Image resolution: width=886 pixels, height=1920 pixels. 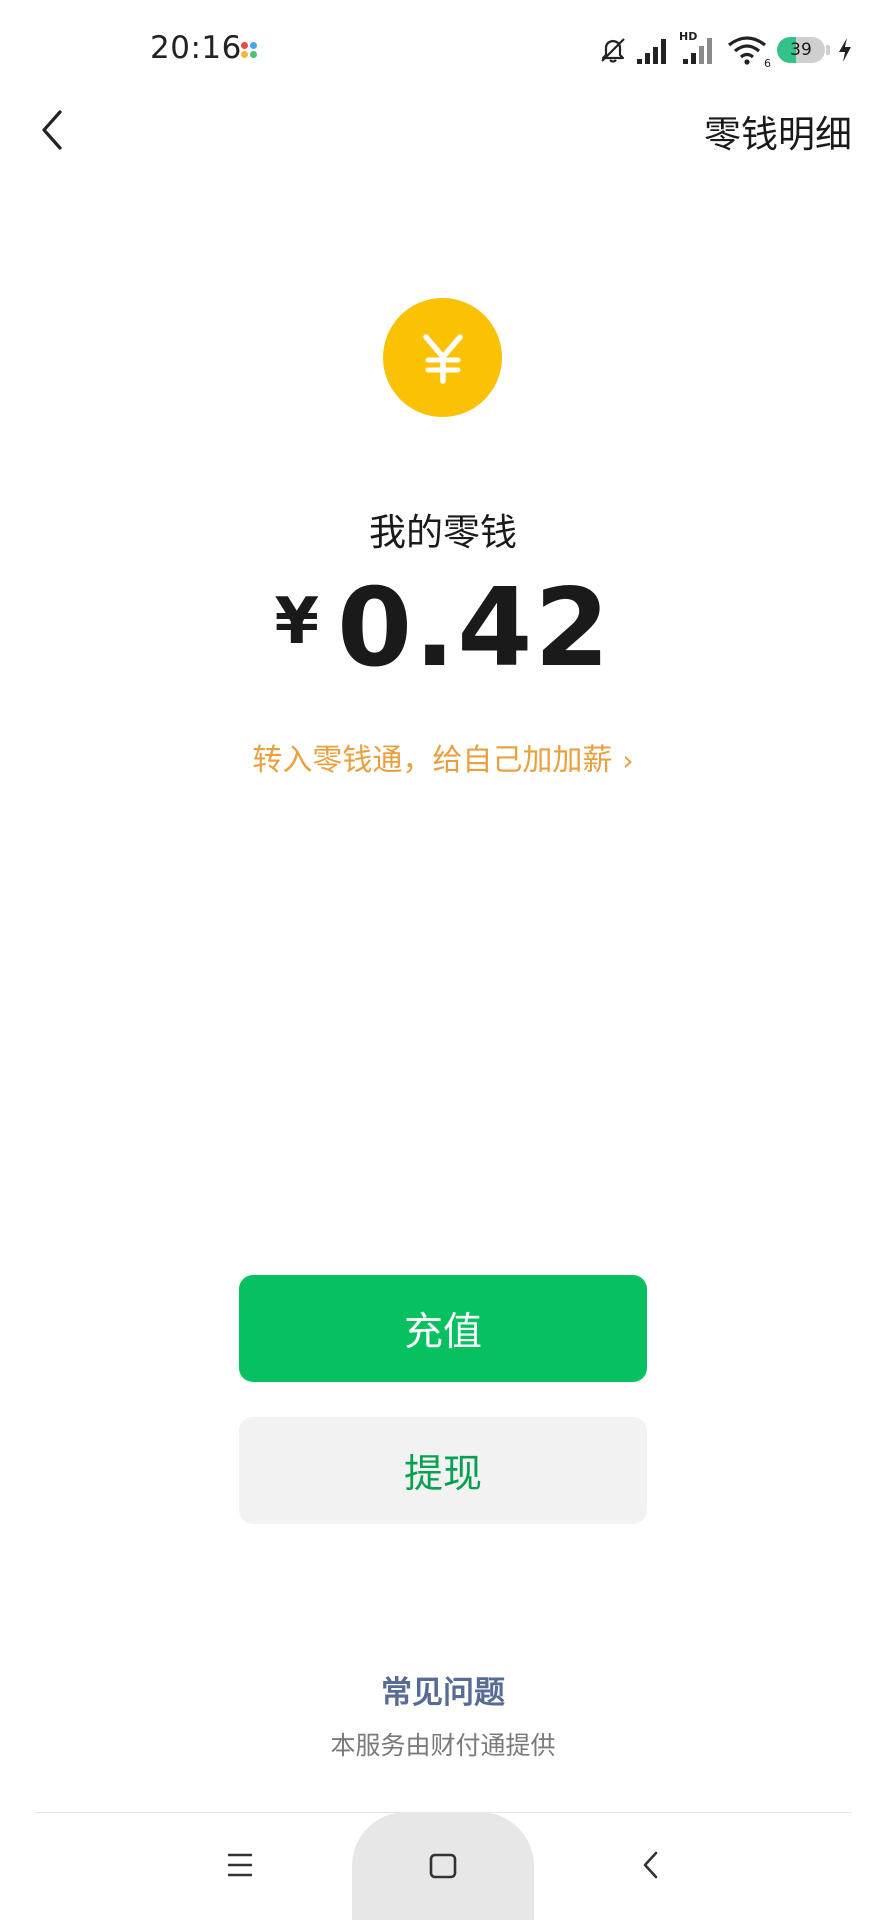 I want to click on status-time: 20:16, so click(x=196, y=48).